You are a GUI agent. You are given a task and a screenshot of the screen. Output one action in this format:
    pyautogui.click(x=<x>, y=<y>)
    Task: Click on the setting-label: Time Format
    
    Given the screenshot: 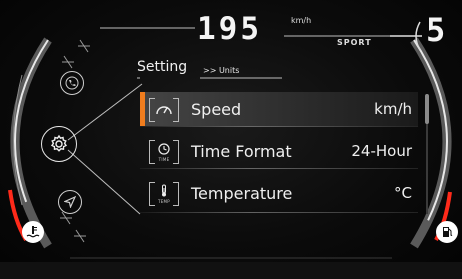 What is the action you would take?
    pyautogui.click(x=241, y=151)
    